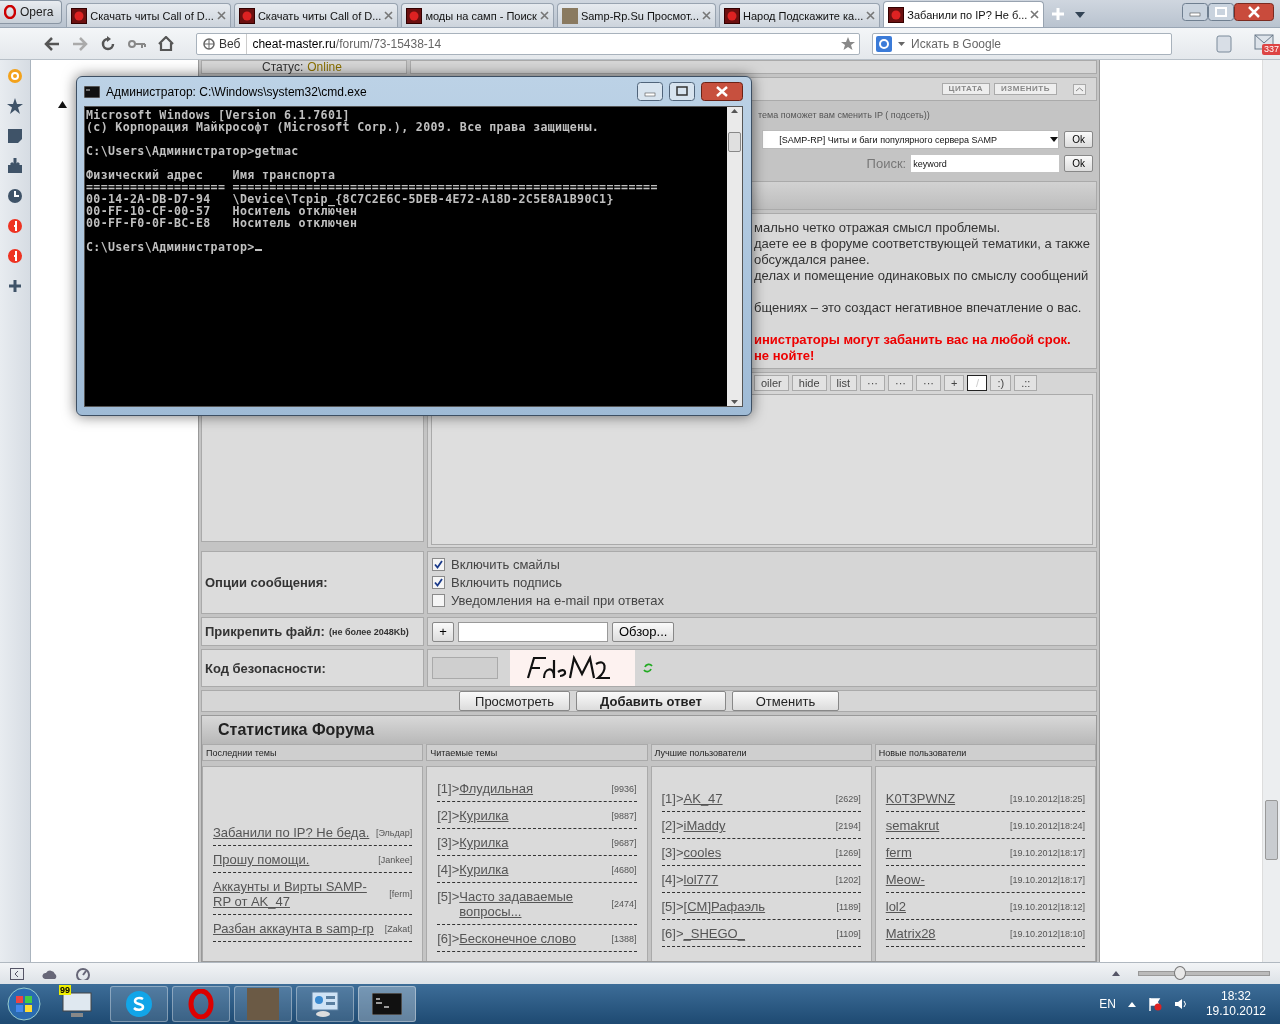 The height and width of the screenshot is (1024, 1280). I want to click on stats-link: Разбан аккаунта в samp-rp, so click(293, 929).